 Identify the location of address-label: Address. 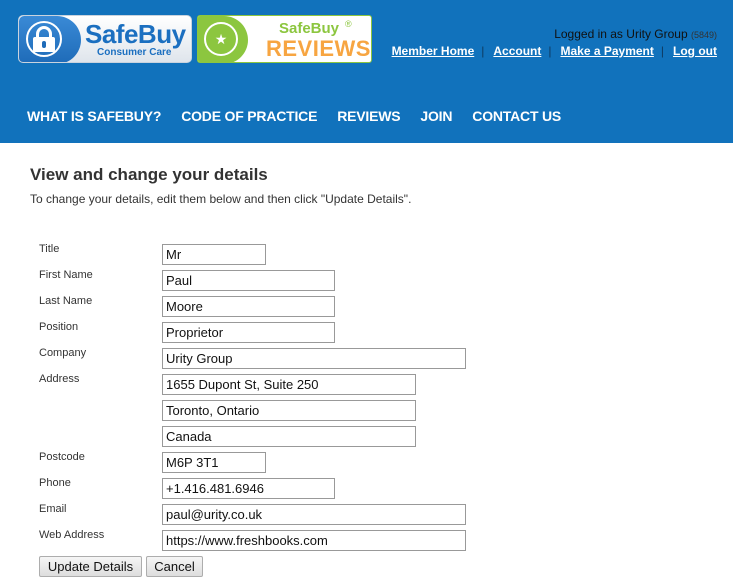
(59, 379).